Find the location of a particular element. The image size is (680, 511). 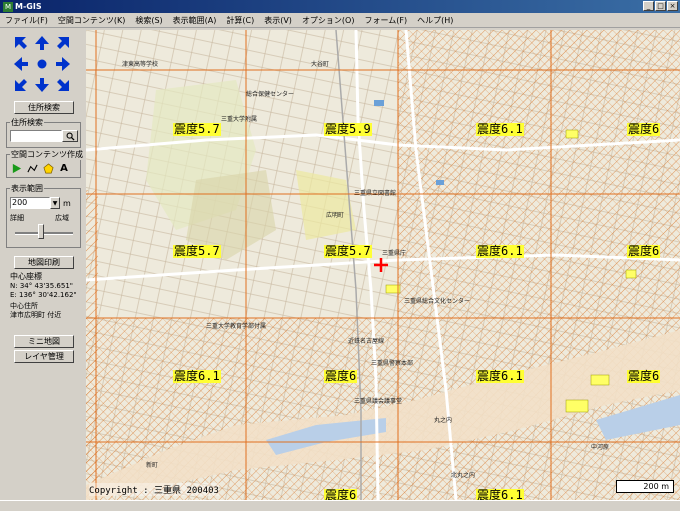

pan-southwest-button is located at coordinates (21, 85).